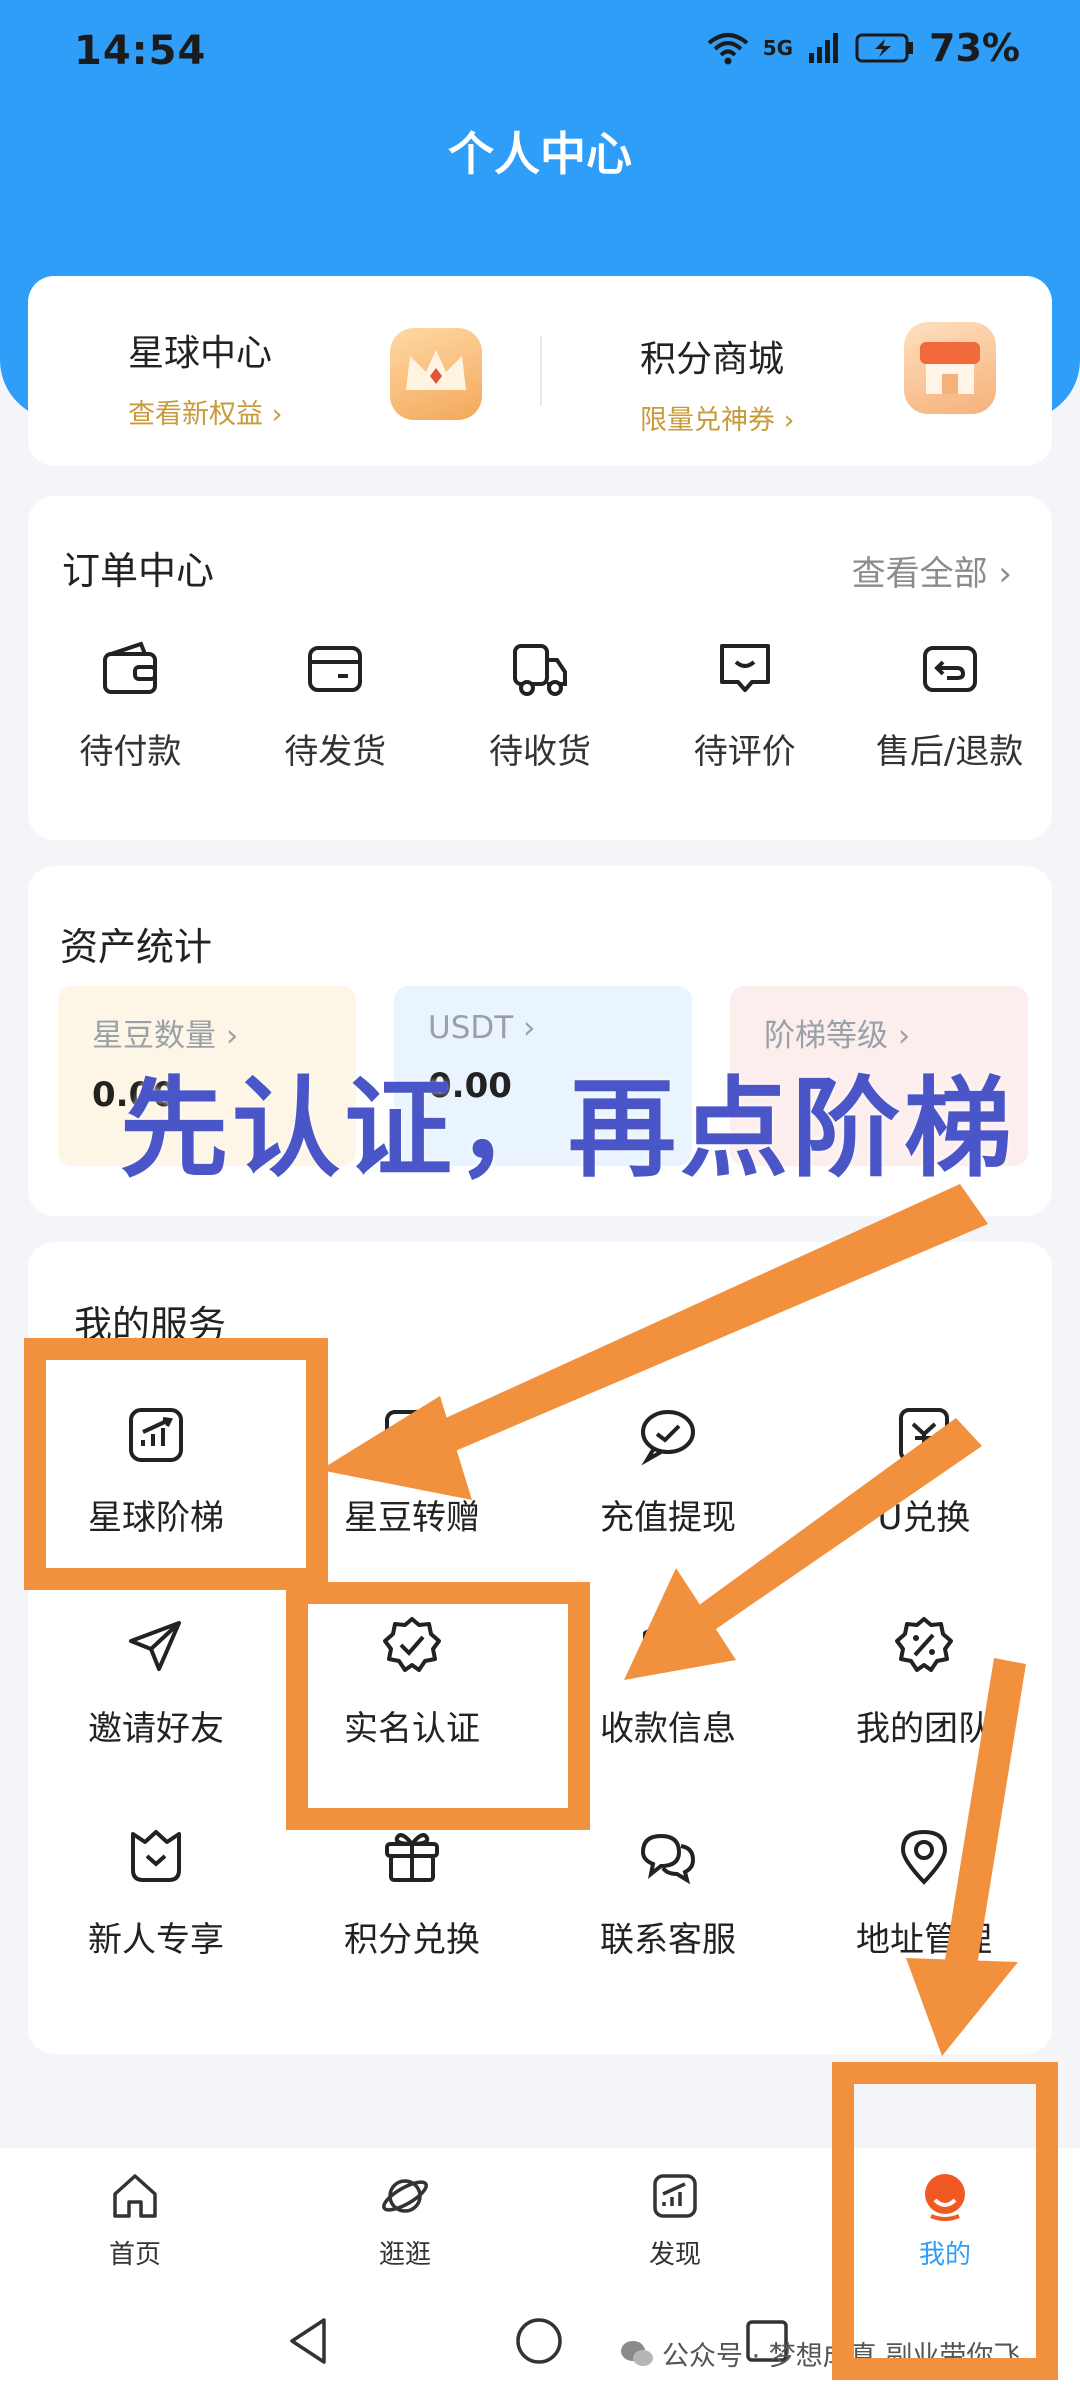 The image size is (1080, 2400). I want to click on order-section-title: 订单中心, so click(138, 571).